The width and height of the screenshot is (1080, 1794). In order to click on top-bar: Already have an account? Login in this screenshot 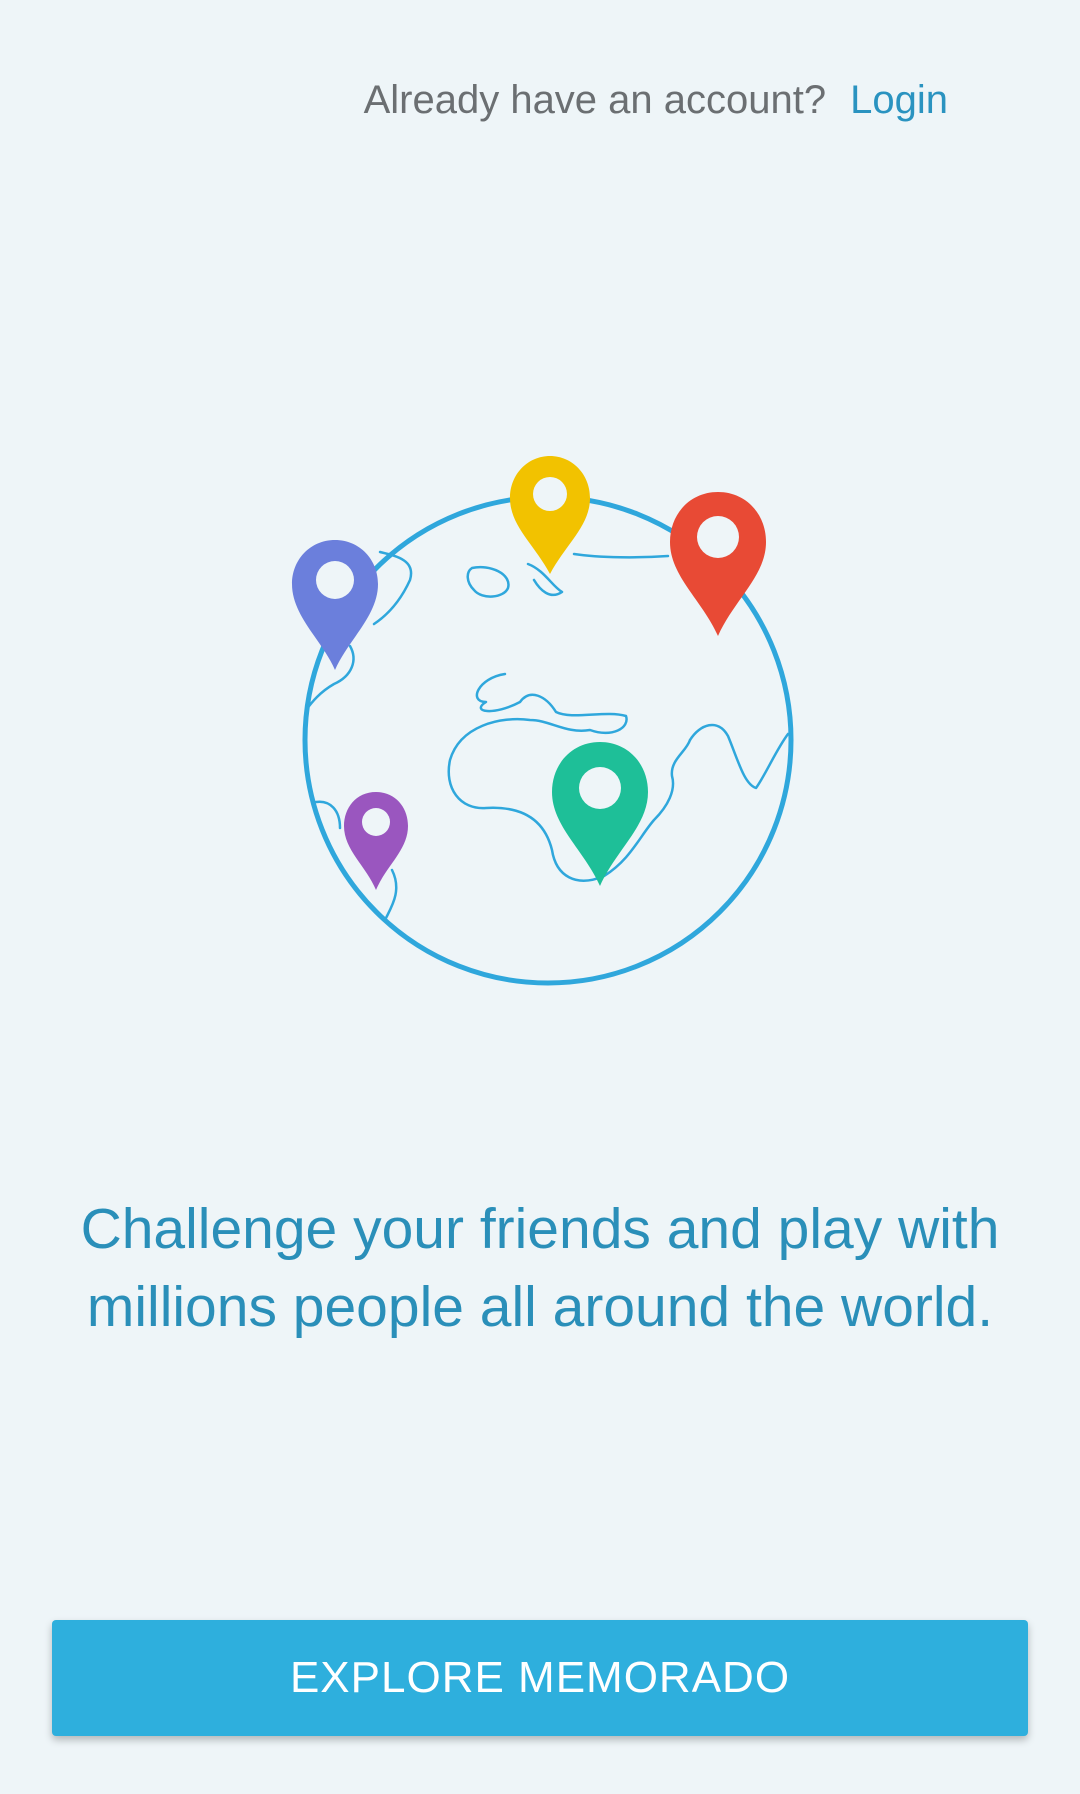, I will do `click(656, 100)`.